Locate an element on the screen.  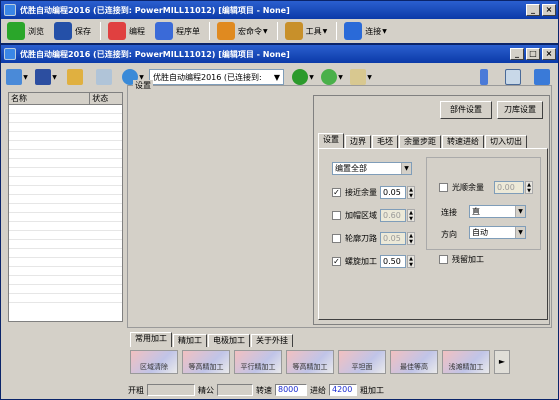
project-tree: 名称 状态 is located at coordinates (65, 207).